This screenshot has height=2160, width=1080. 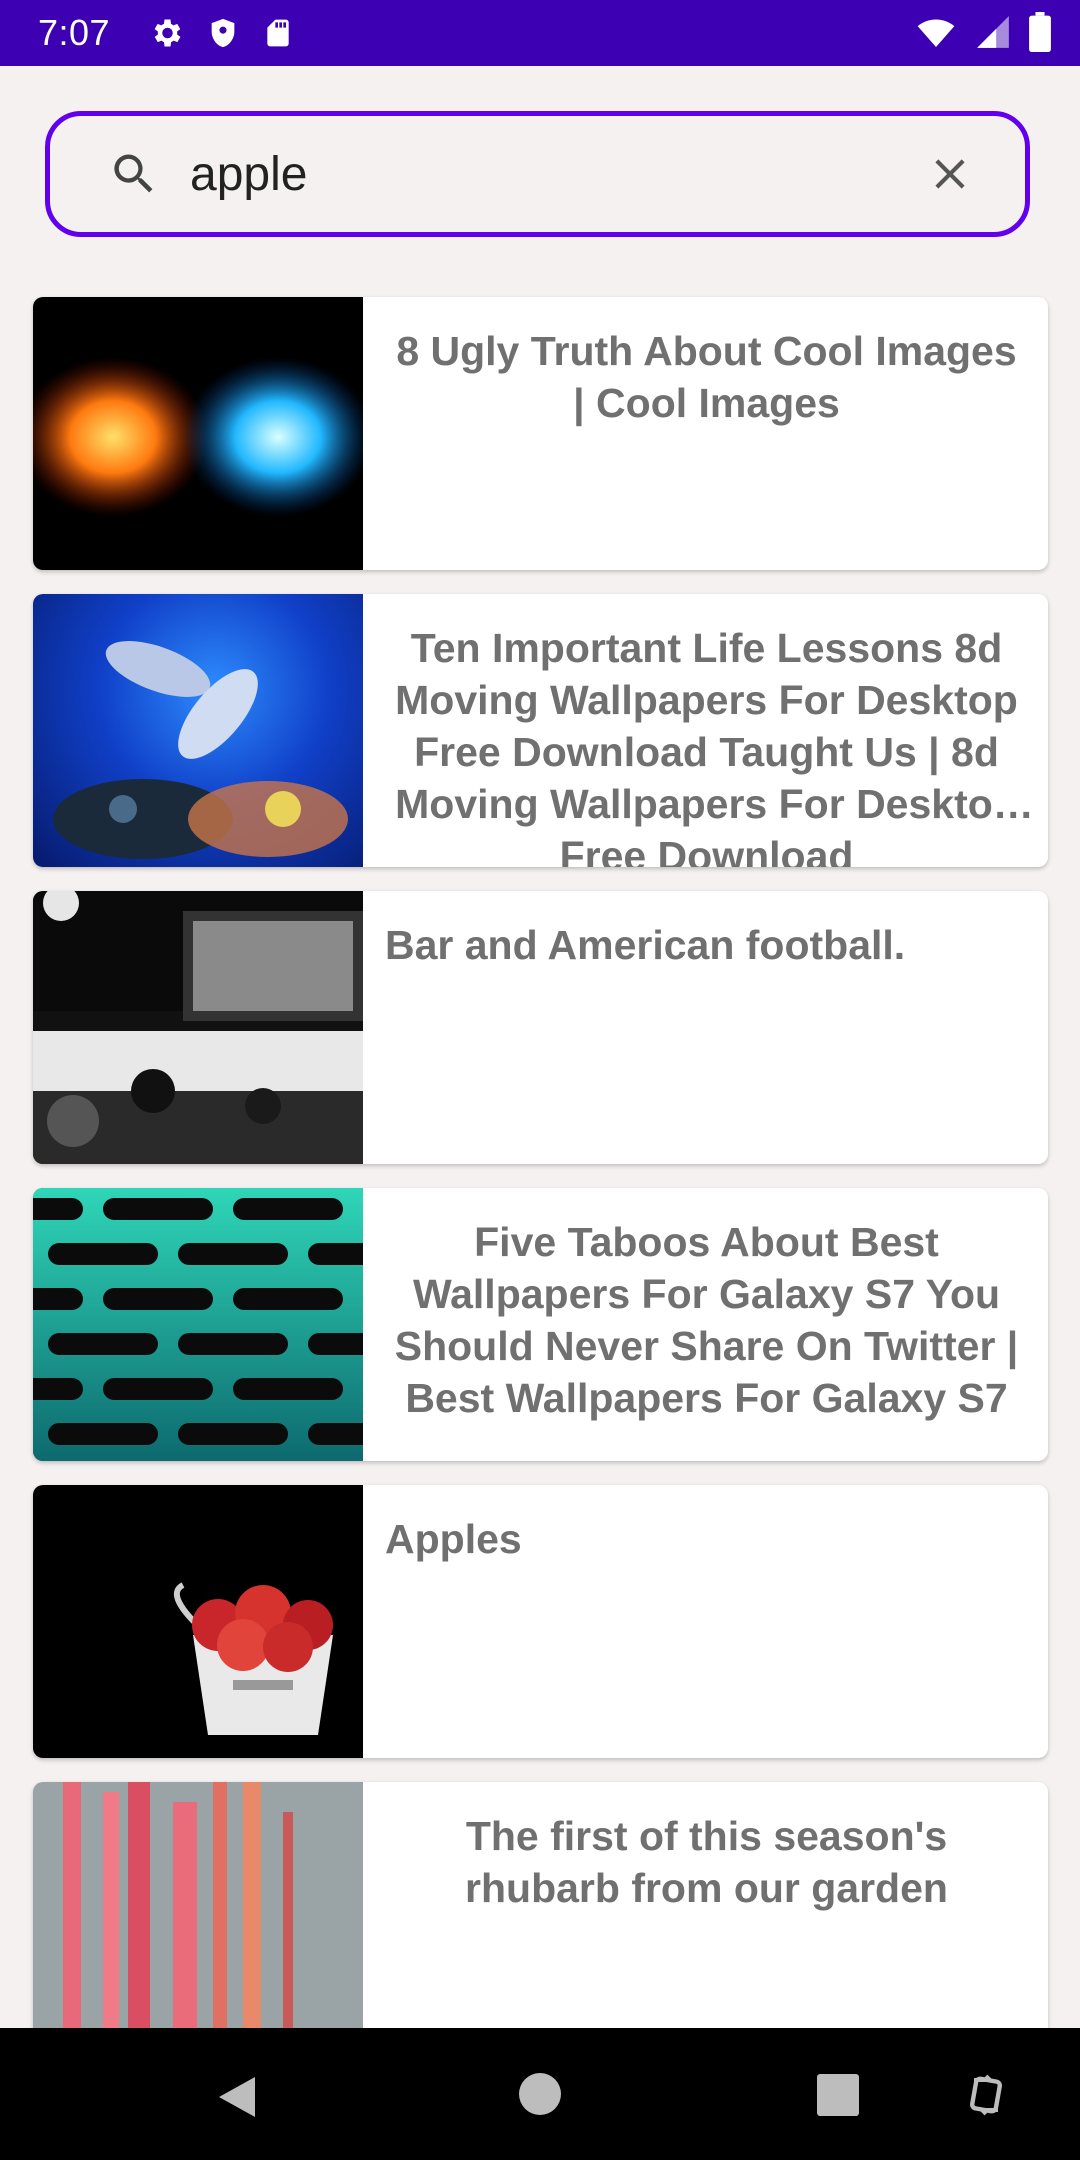 What do you see at coordinates (74, 32) in the screenshot?
I see `status-time: 7:07` at bounding box center [74, 32].